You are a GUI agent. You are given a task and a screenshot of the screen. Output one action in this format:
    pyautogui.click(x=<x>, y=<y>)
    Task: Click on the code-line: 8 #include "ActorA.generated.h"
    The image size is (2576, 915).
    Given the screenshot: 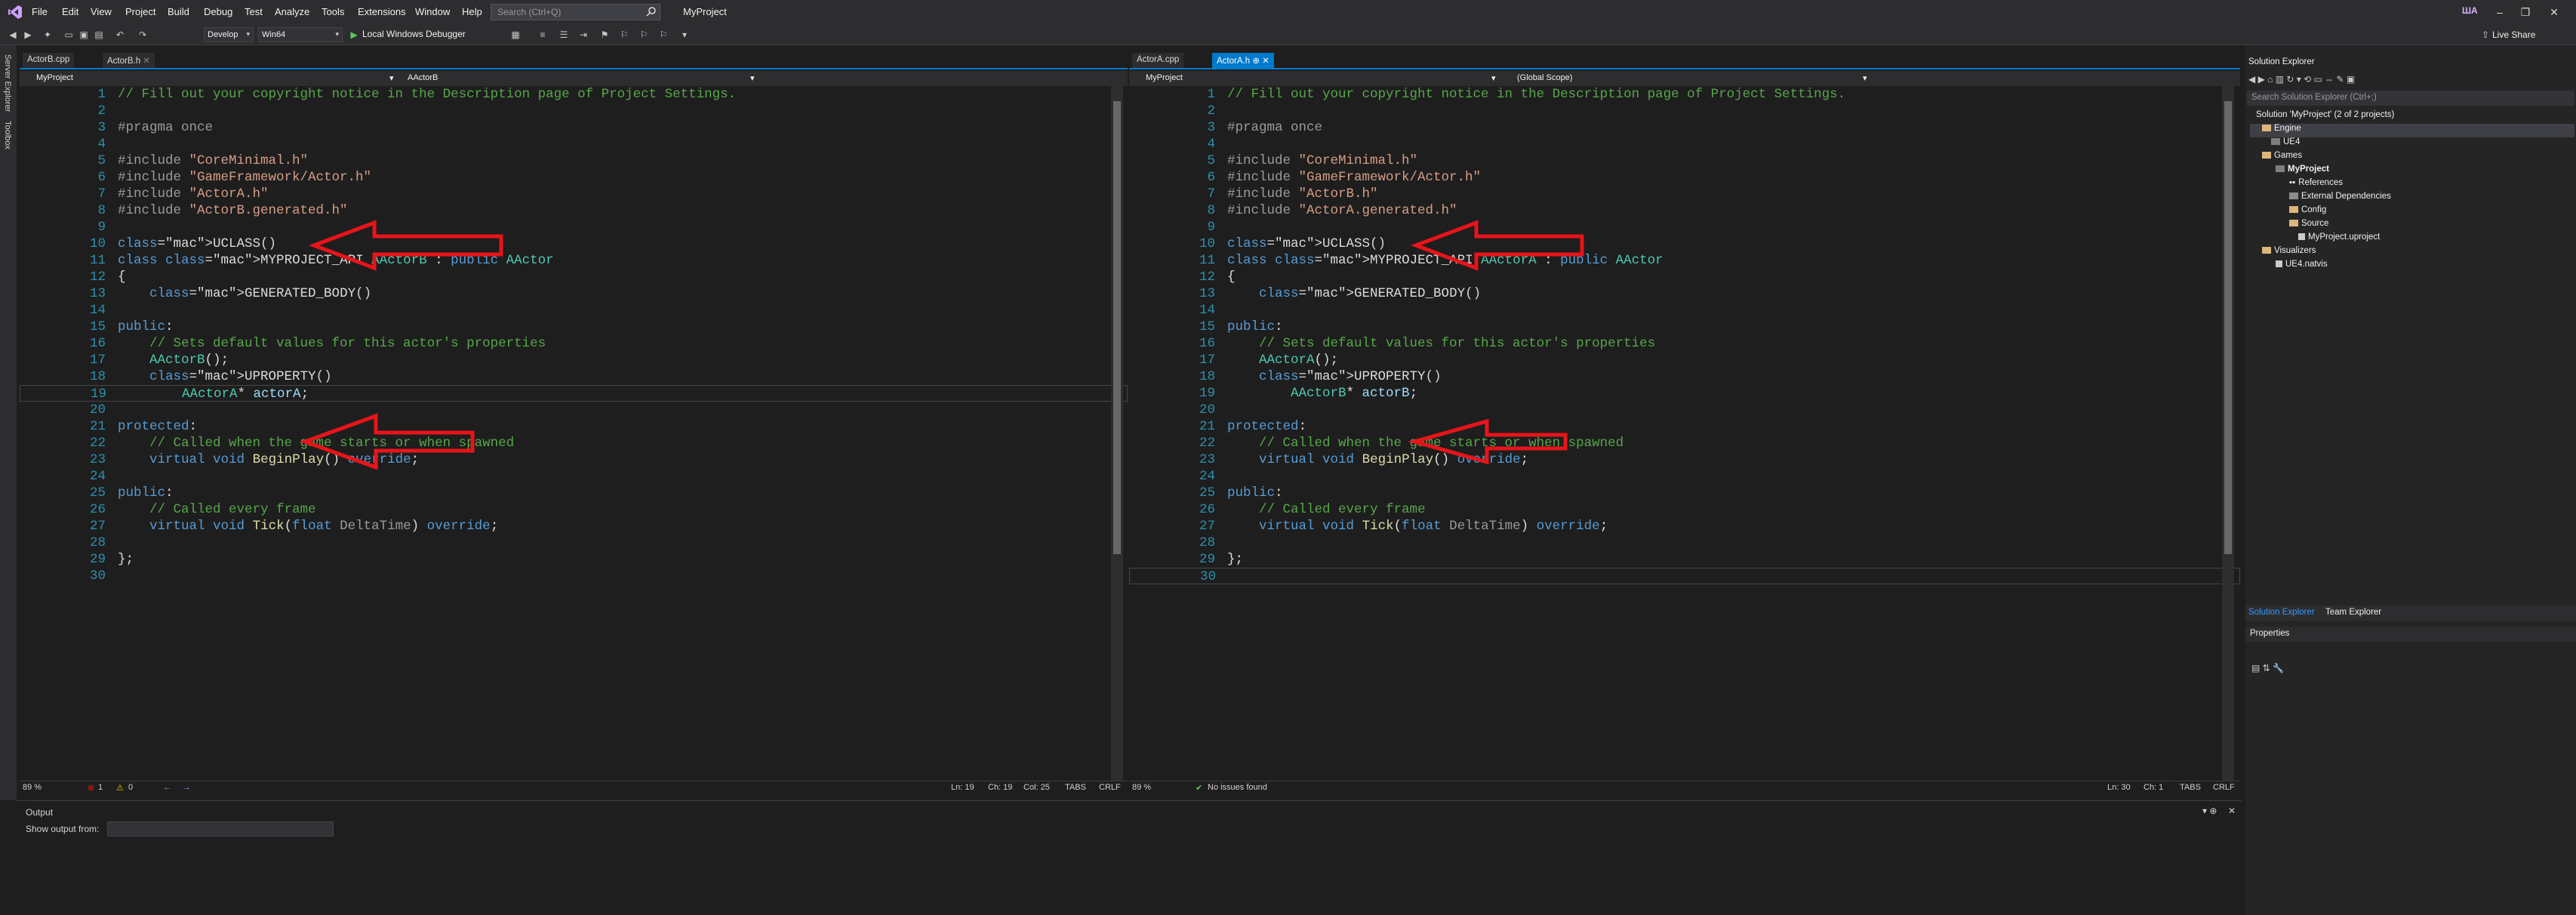 What is the action you would take?
    pyautogui.click(x=1684, y=210)
    